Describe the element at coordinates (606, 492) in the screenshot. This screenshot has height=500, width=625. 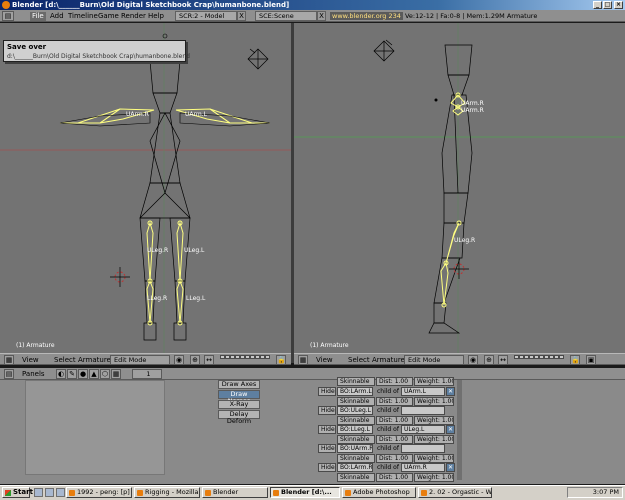
I see `clock: 3:07 PM` at that location.